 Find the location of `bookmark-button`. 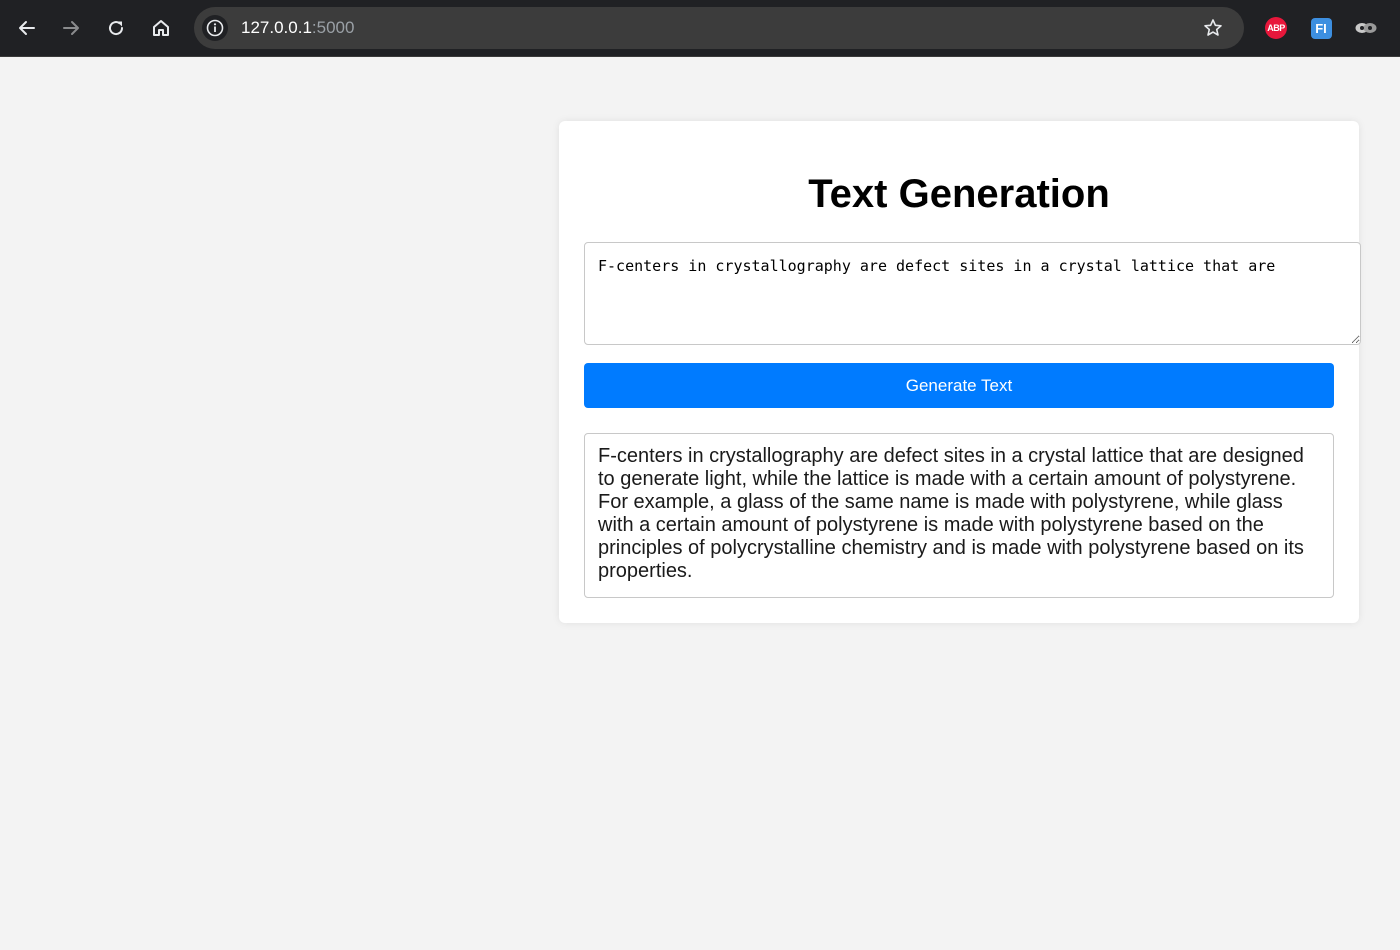

bookmark-button is located at coordinates (1213, 28).